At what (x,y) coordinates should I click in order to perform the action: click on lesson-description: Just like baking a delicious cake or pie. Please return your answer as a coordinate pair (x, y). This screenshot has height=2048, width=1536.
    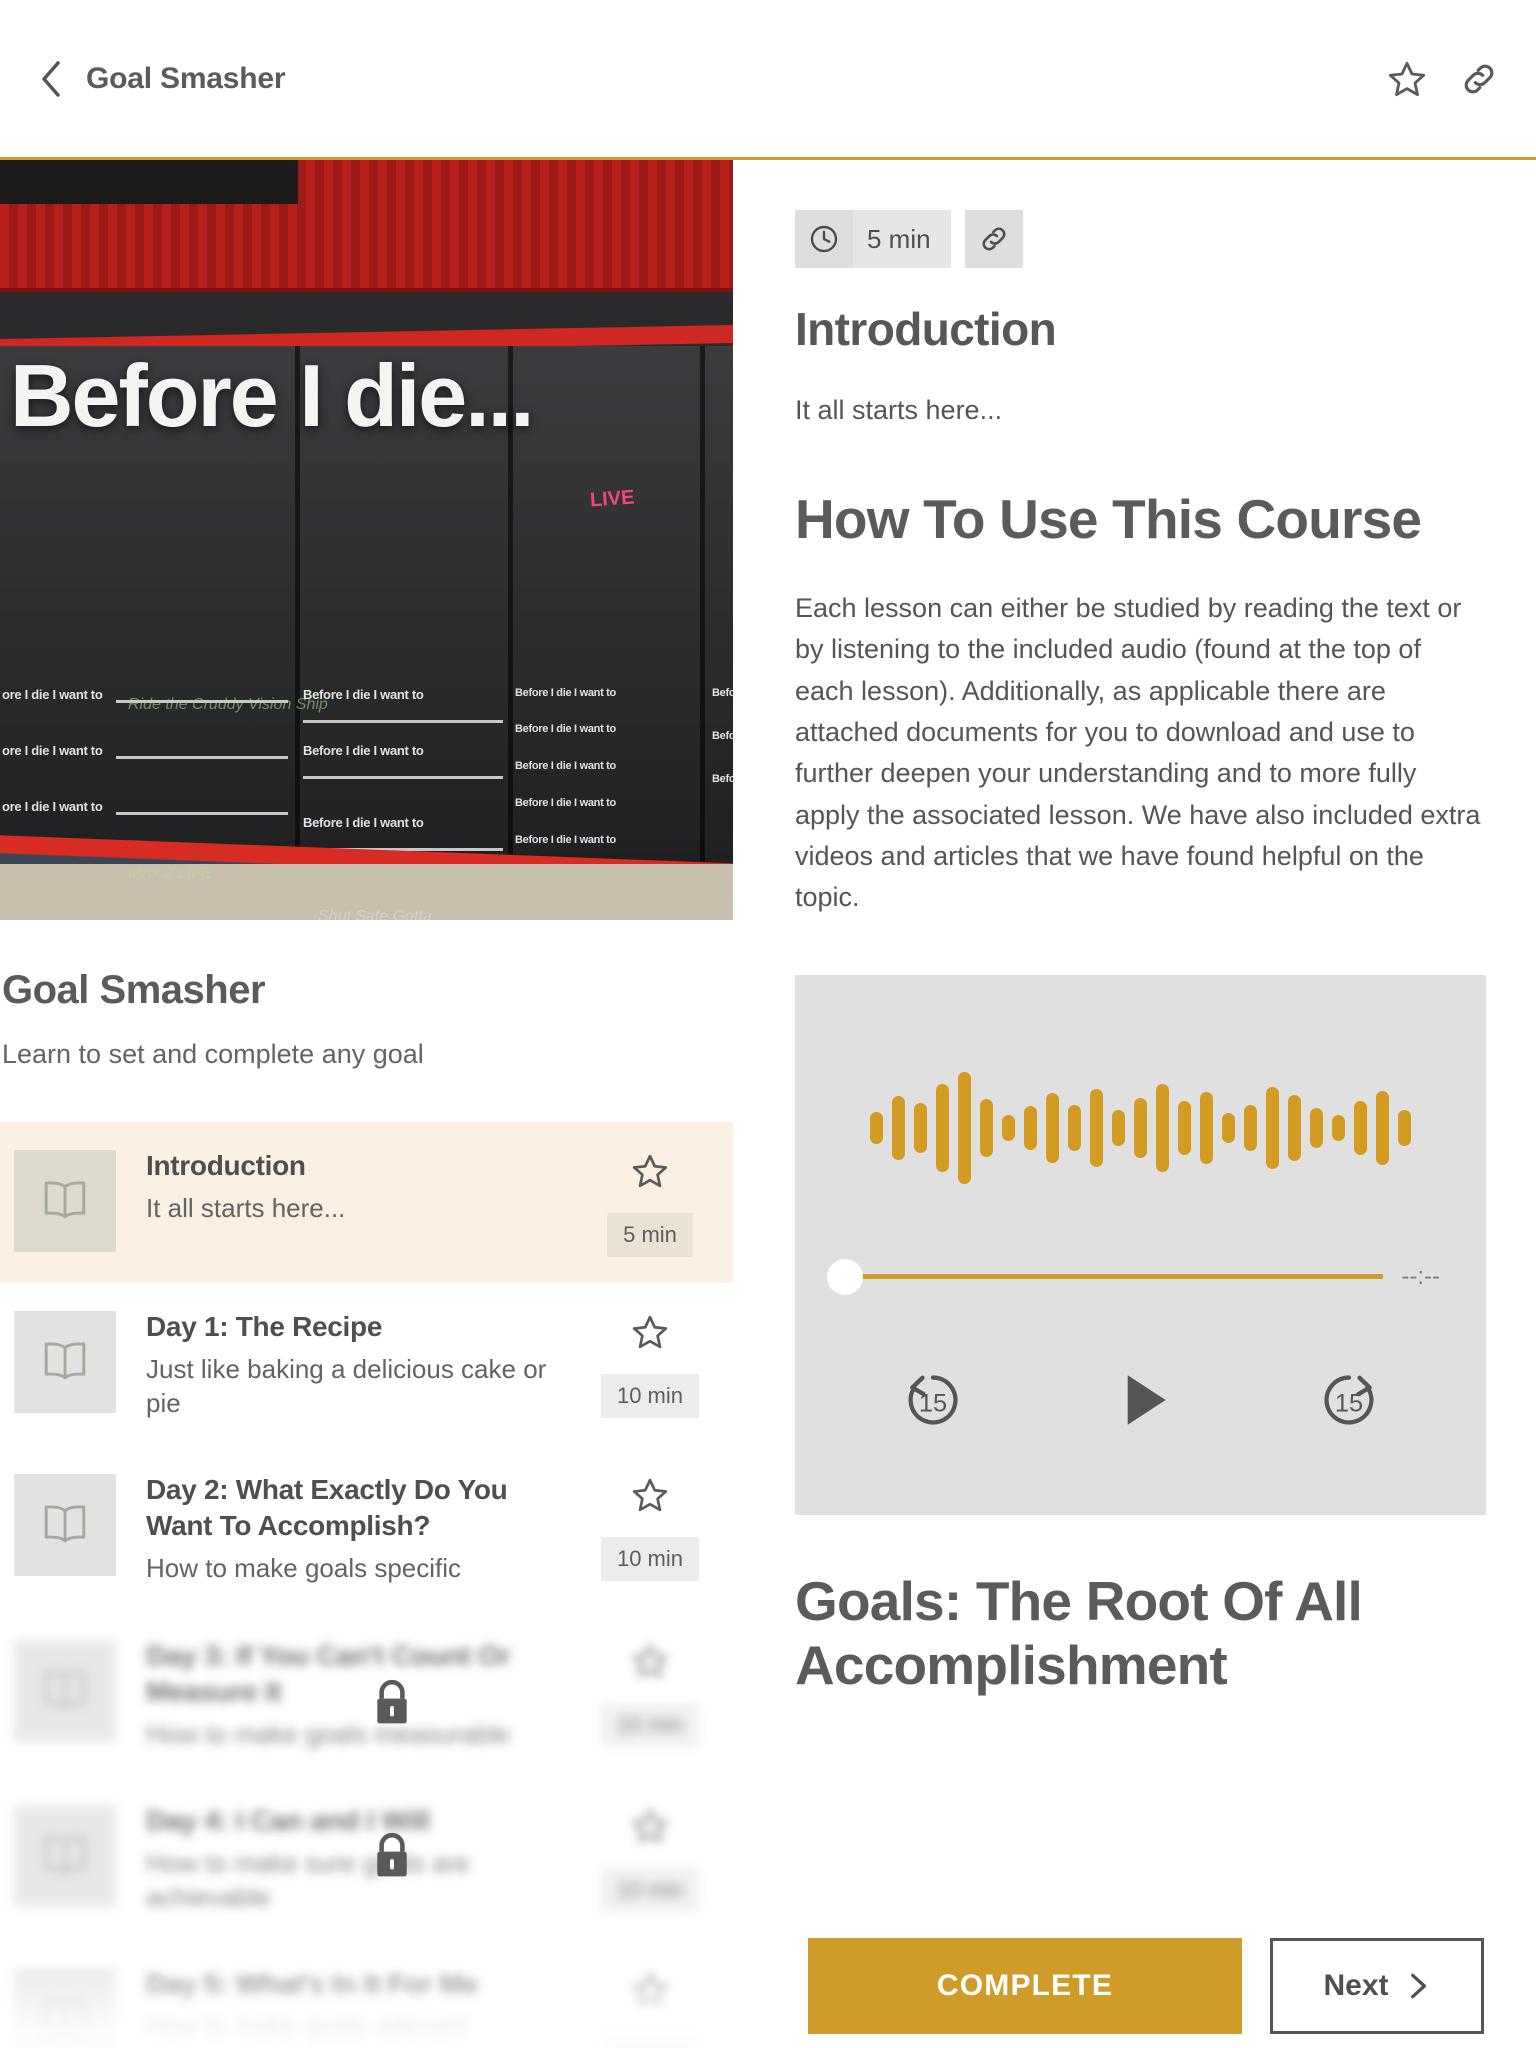
    Looking at the image, I should click on (346, 1385).